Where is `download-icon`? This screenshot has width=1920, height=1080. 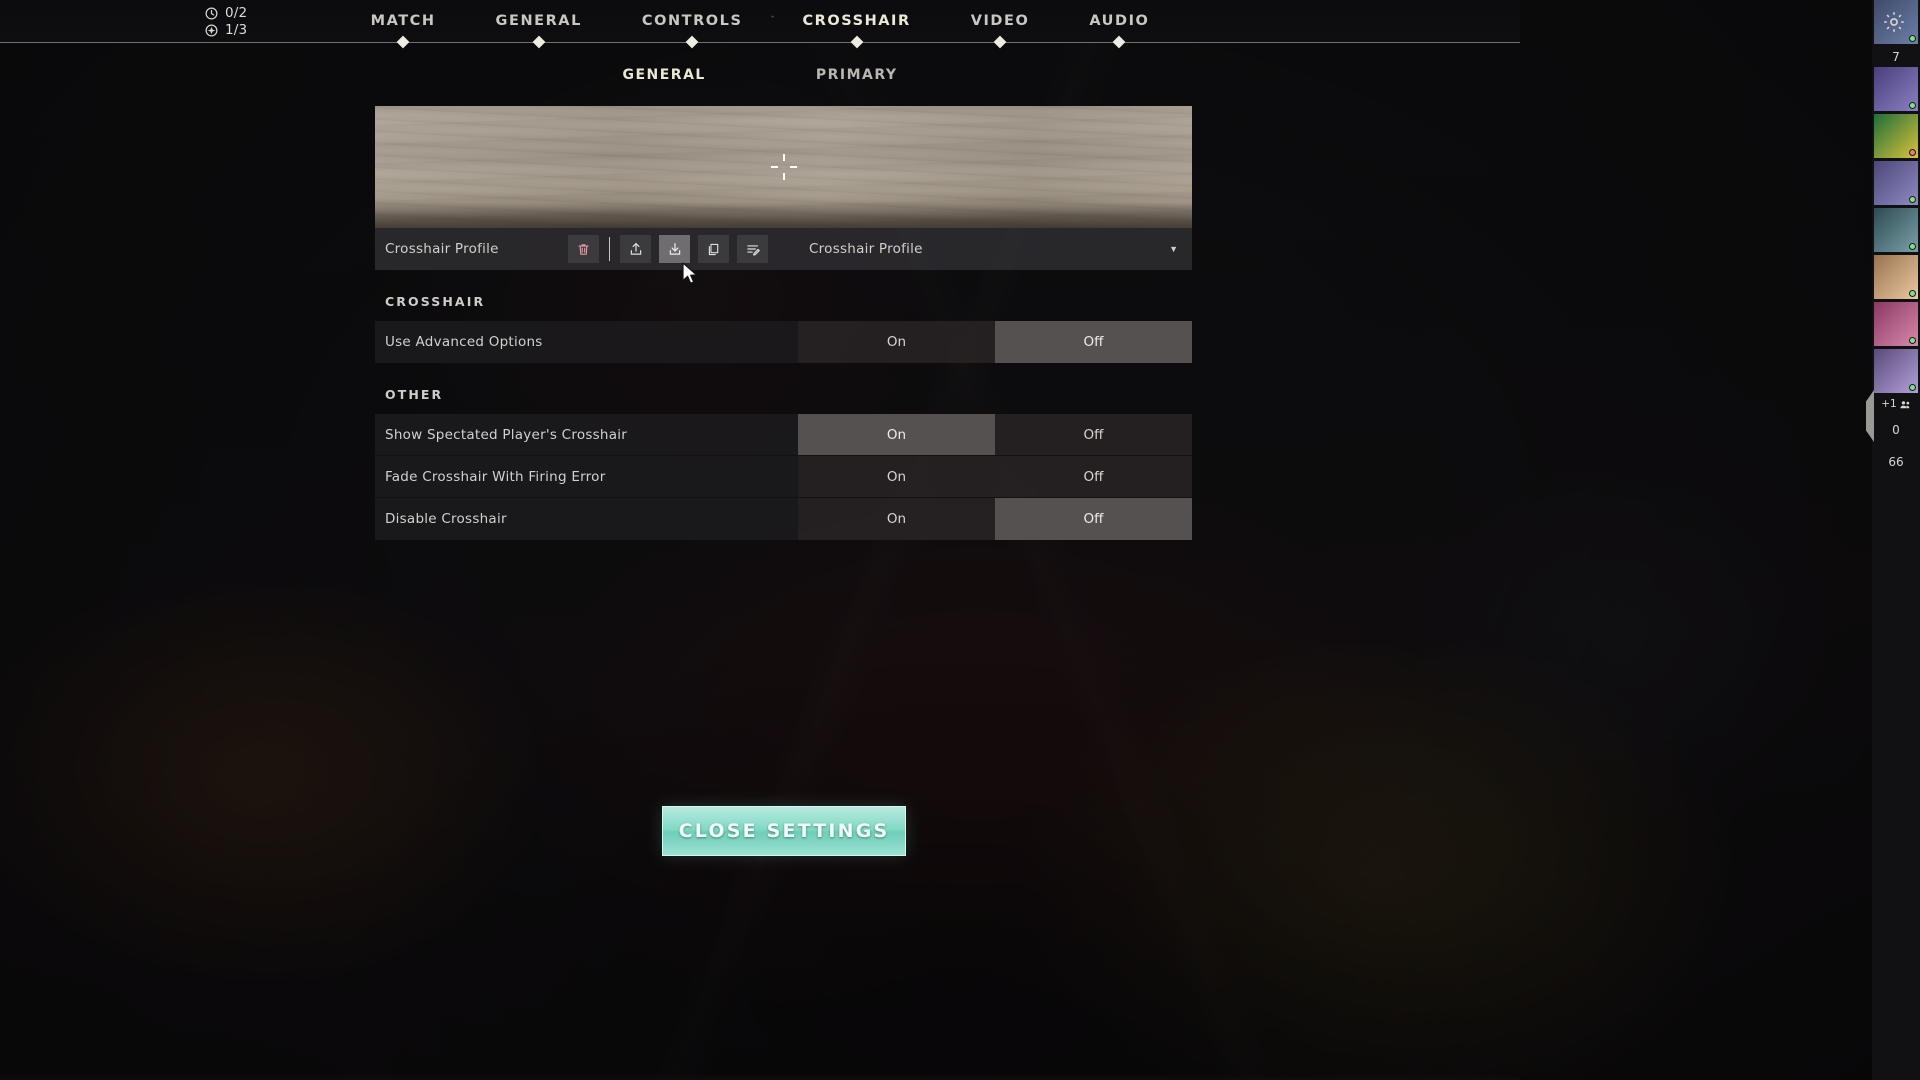
download-icon is located at coordinates (675, 249).